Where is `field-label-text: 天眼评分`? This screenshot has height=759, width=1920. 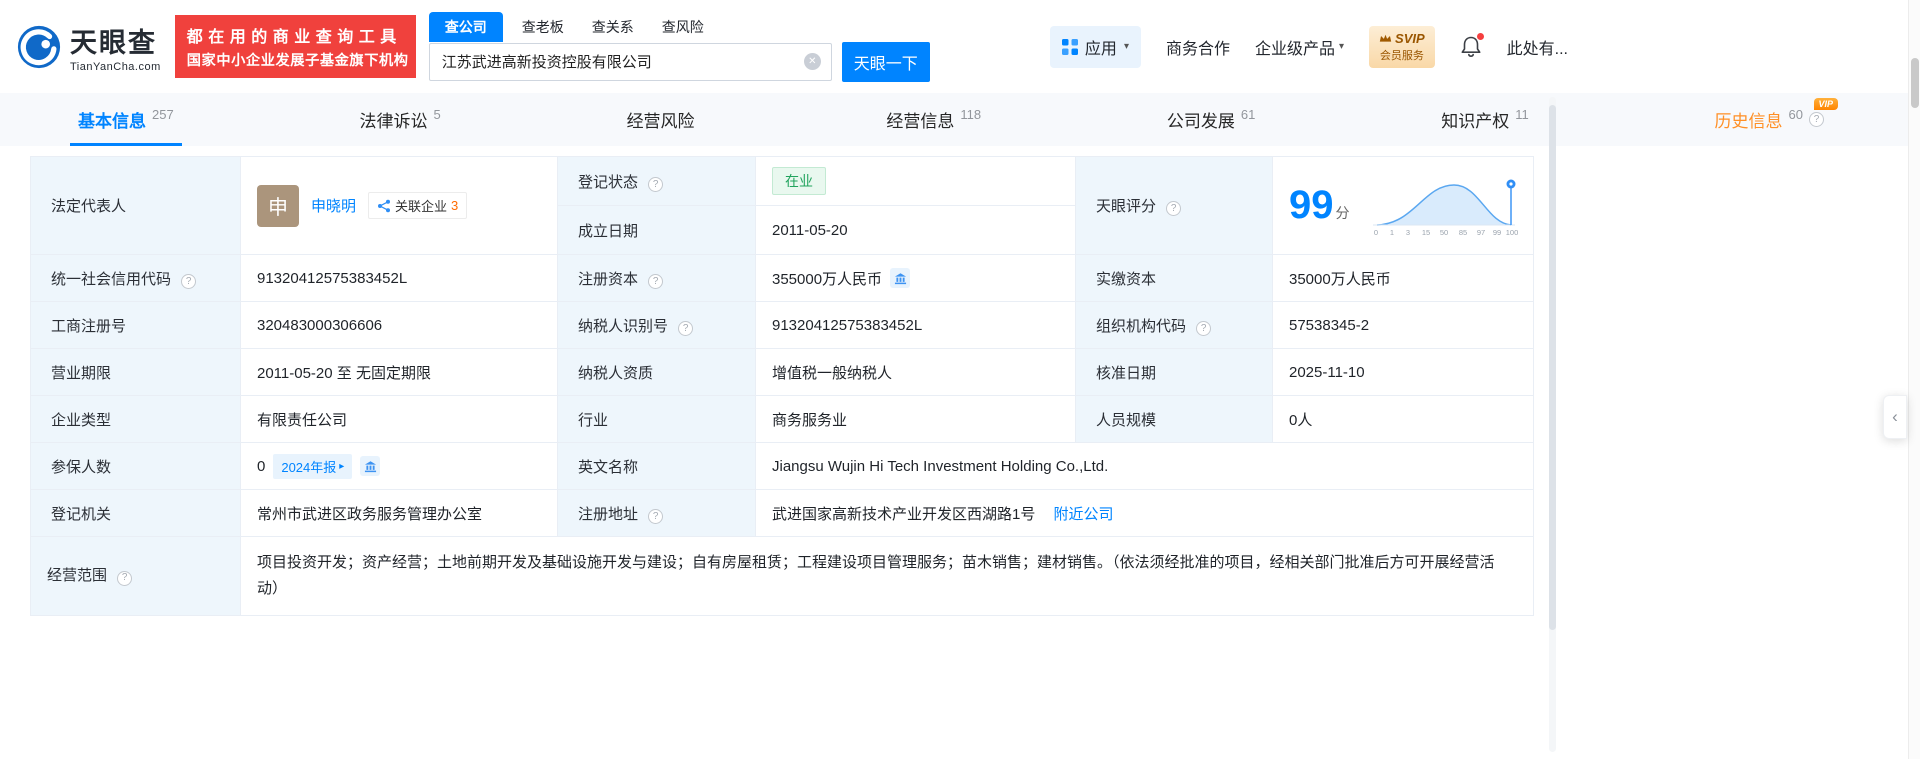
field-label-text: 天眼评分 is located at coordinates (1126, 206).